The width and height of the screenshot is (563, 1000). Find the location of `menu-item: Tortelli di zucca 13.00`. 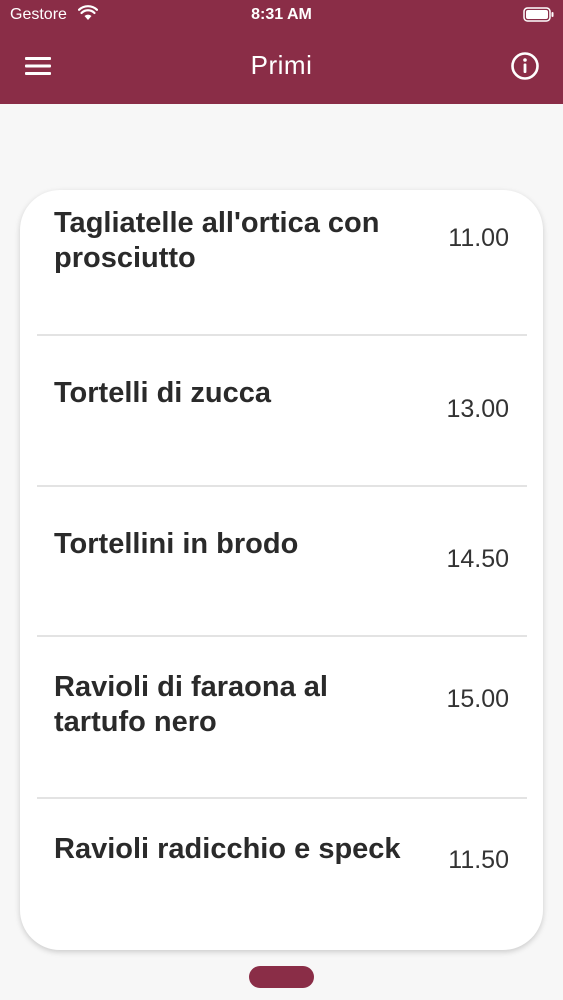

menu-item: Tortelli di zucca 13.00 is located at coordinates (281, 411).